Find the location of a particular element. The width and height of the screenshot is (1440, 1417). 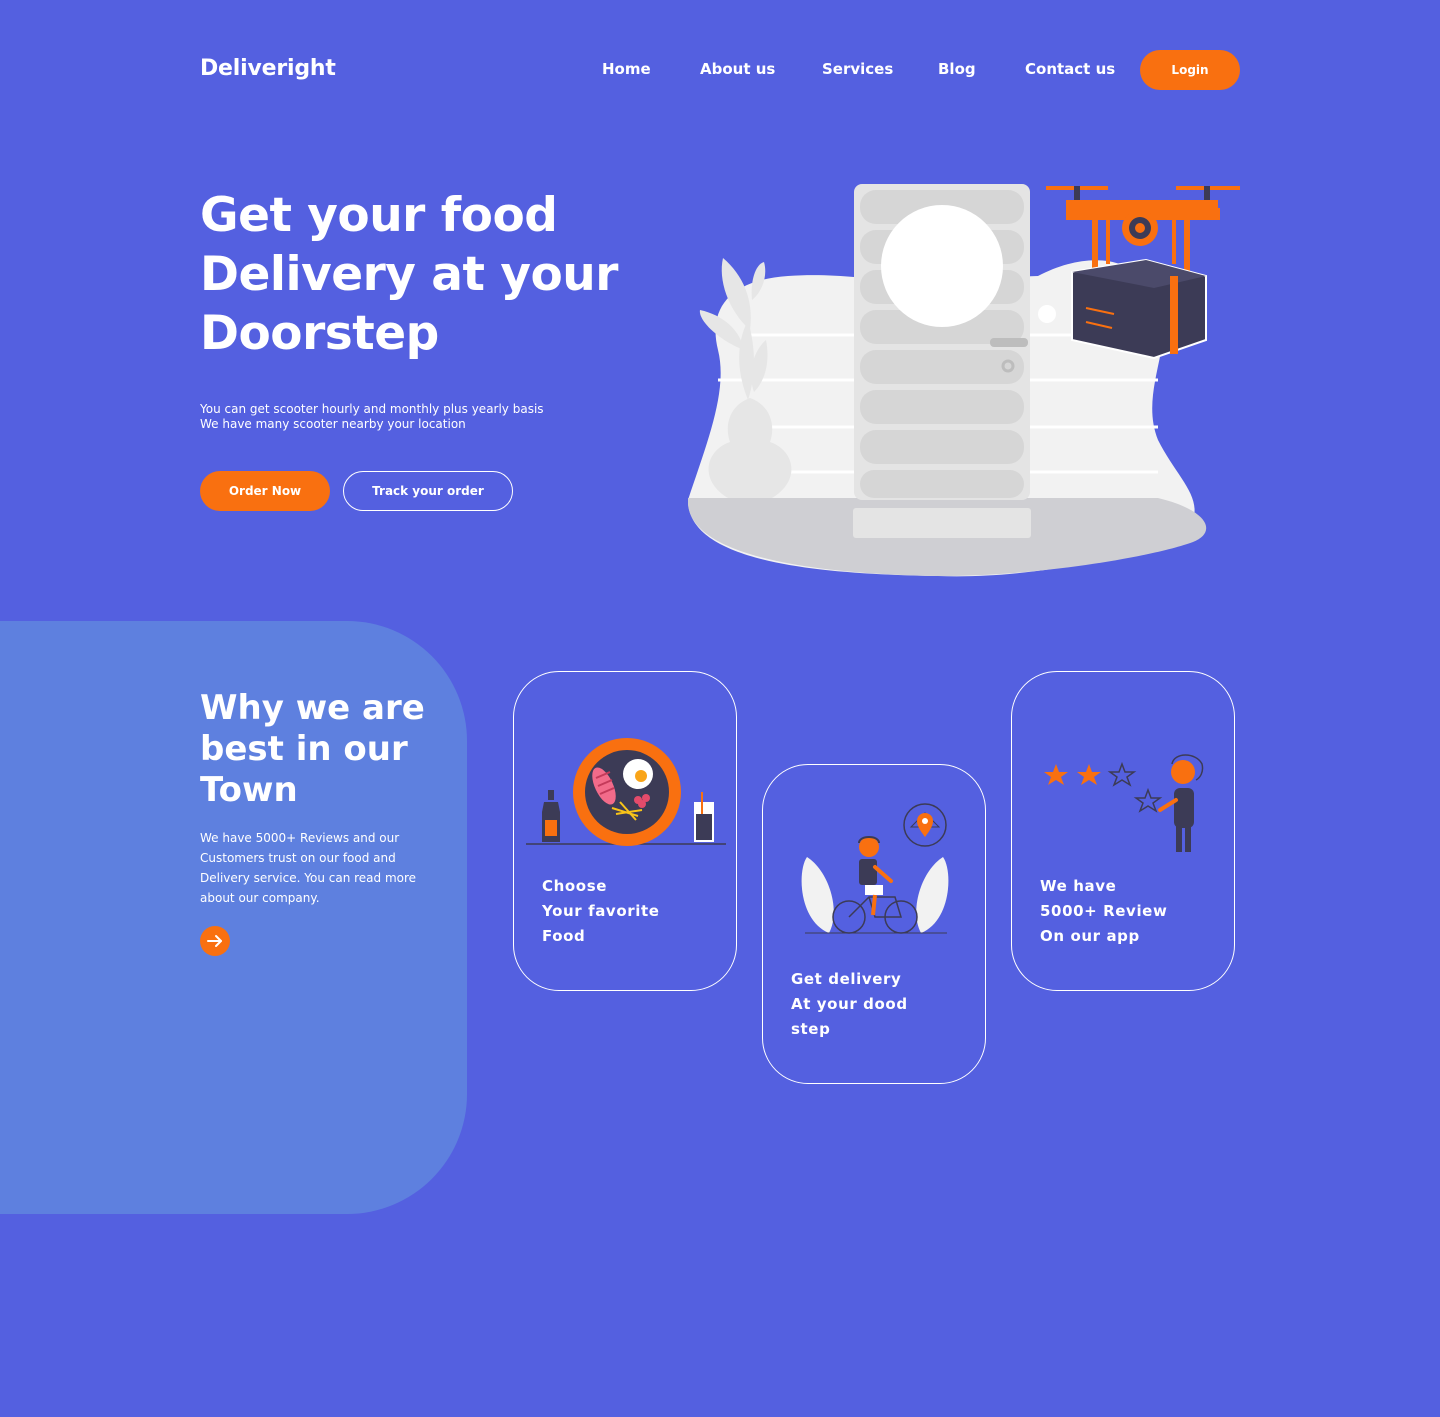

feature-card-reviews: We have 5000+ Review On our app is located at coordinates (1123, 831).